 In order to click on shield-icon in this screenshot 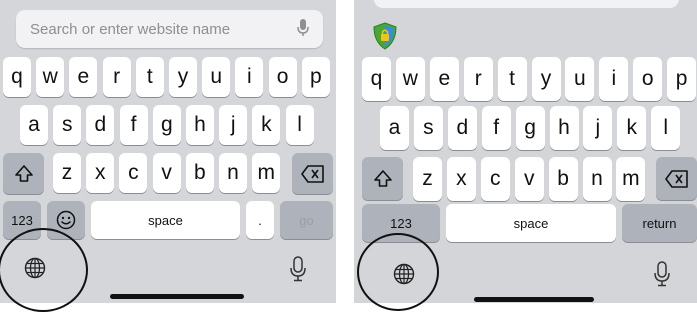, I will do `click(385, 36)`.